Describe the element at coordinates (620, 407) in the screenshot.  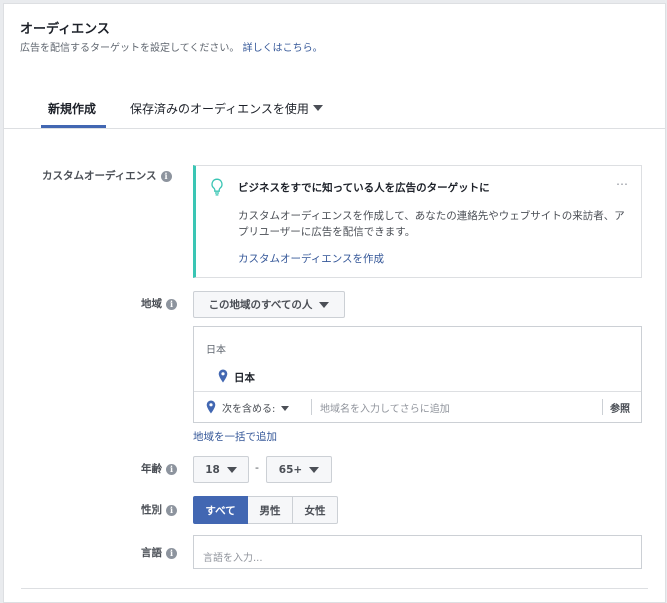
I see `browse-button: 参照` at that location.